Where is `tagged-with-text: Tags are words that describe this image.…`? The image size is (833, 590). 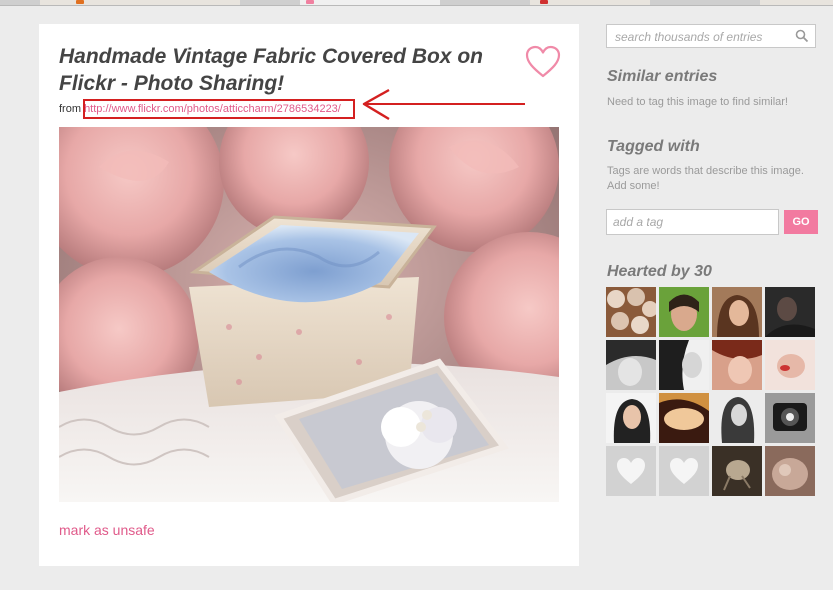 tagged-with-text: Tags are words that describe this image.… is located at coordinates (705, 178).